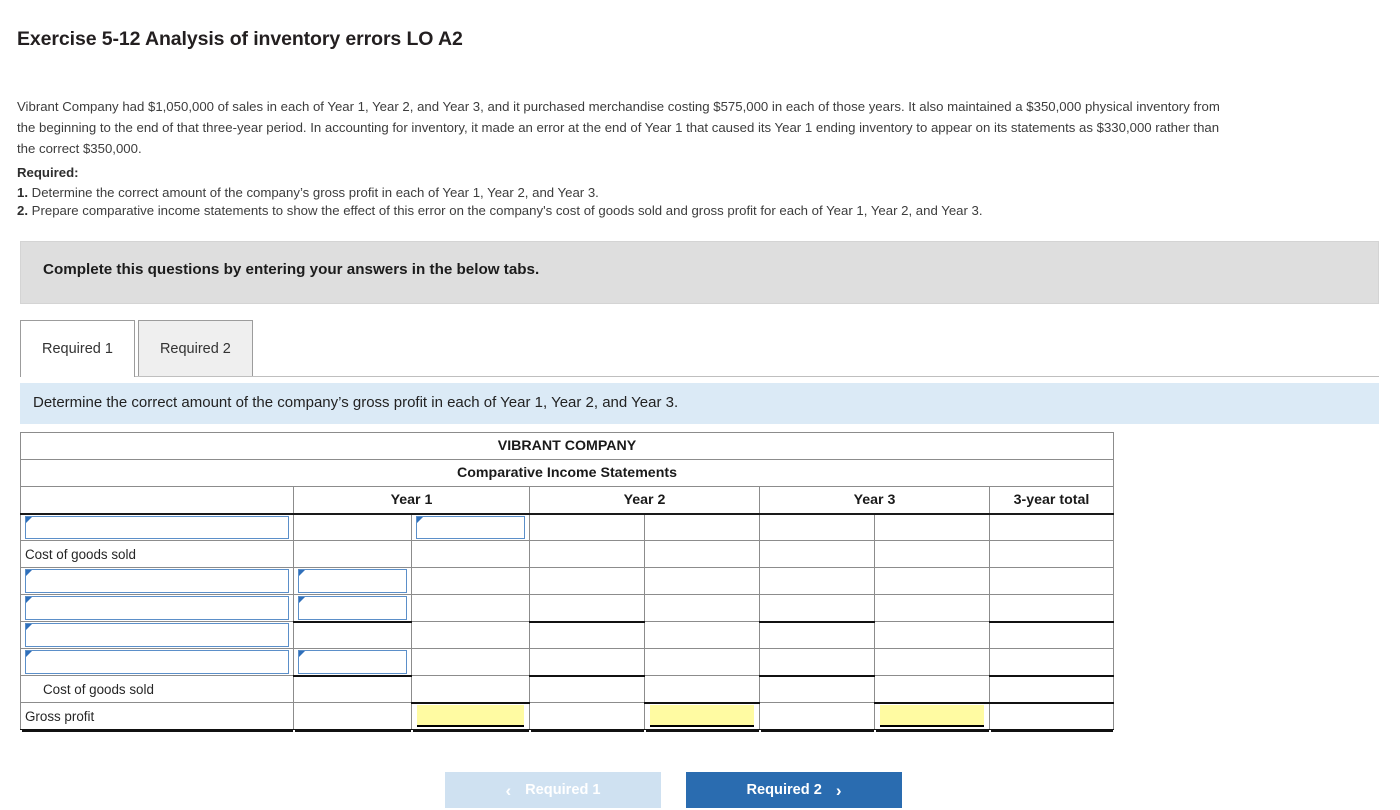 Image resolution: width=1400 pixels, height=810 pixels. Describe the element at coordinates (470, 662) in the screenshot. I see `row-6-y1b` at that location.